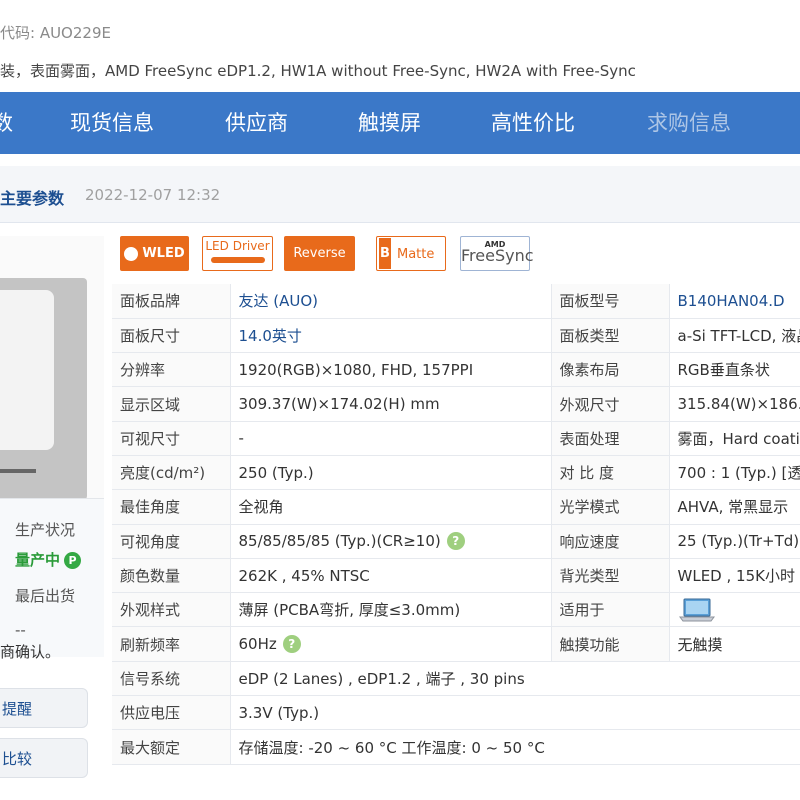 Image resolution: width=800 pixels, height=800 pixels. Describe the element at coordinates (171, 644) in the screenshot. I see `spec-label: 刷新频率` at that location.